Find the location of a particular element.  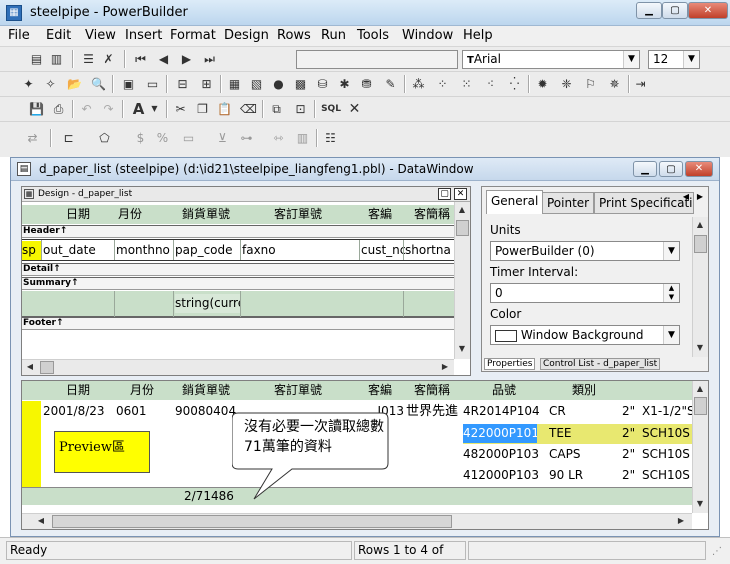

detail-field-sp: sp is located at coordinates (31, 250).